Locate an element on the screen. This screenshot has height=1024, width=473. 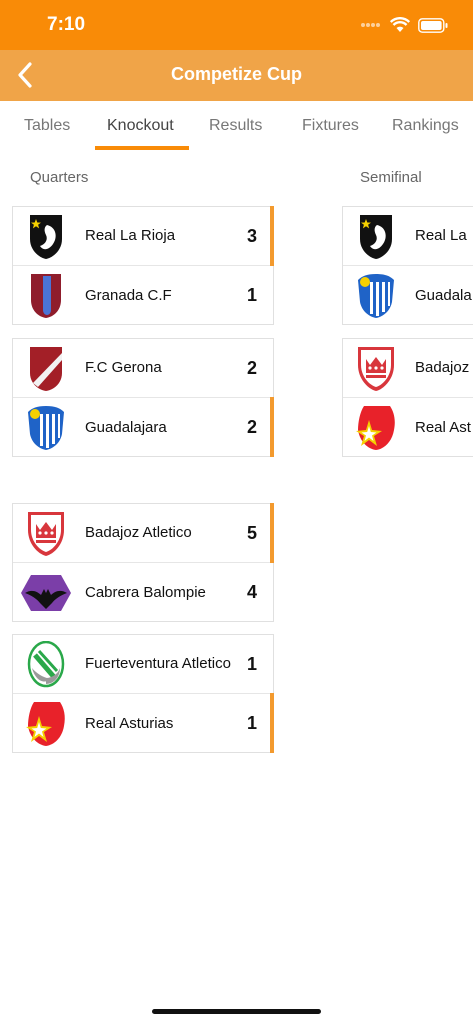
match-card-quarter-1: Real La Rioja 3 Granada C.F 1 is located at coordinates (143, 265).